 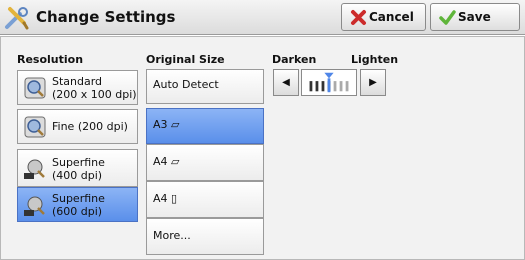 I want to click on resolution-standard-button: Standard (200 x 100 dpi), so click(x=77, y=87).